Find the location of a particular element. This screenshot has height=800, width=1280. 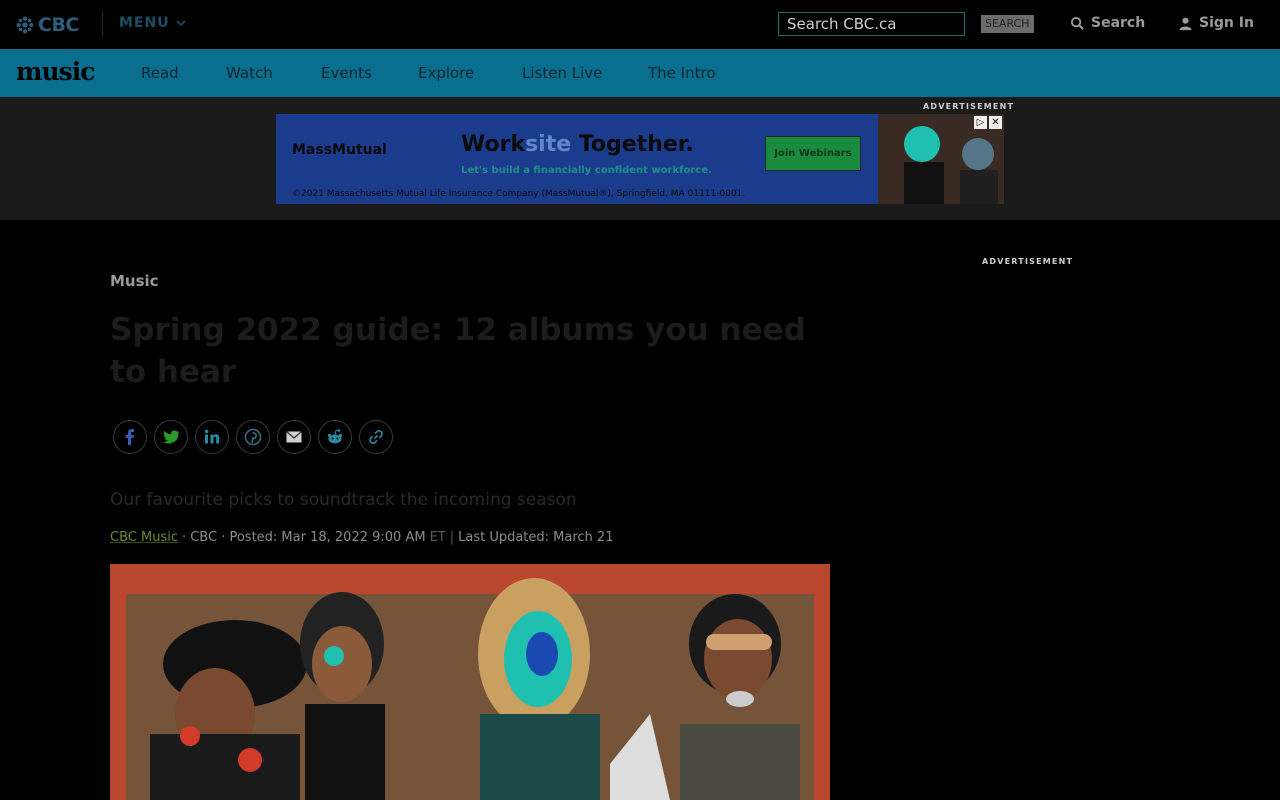

cbc-logo: CBC is located at coordinates (47, 25).